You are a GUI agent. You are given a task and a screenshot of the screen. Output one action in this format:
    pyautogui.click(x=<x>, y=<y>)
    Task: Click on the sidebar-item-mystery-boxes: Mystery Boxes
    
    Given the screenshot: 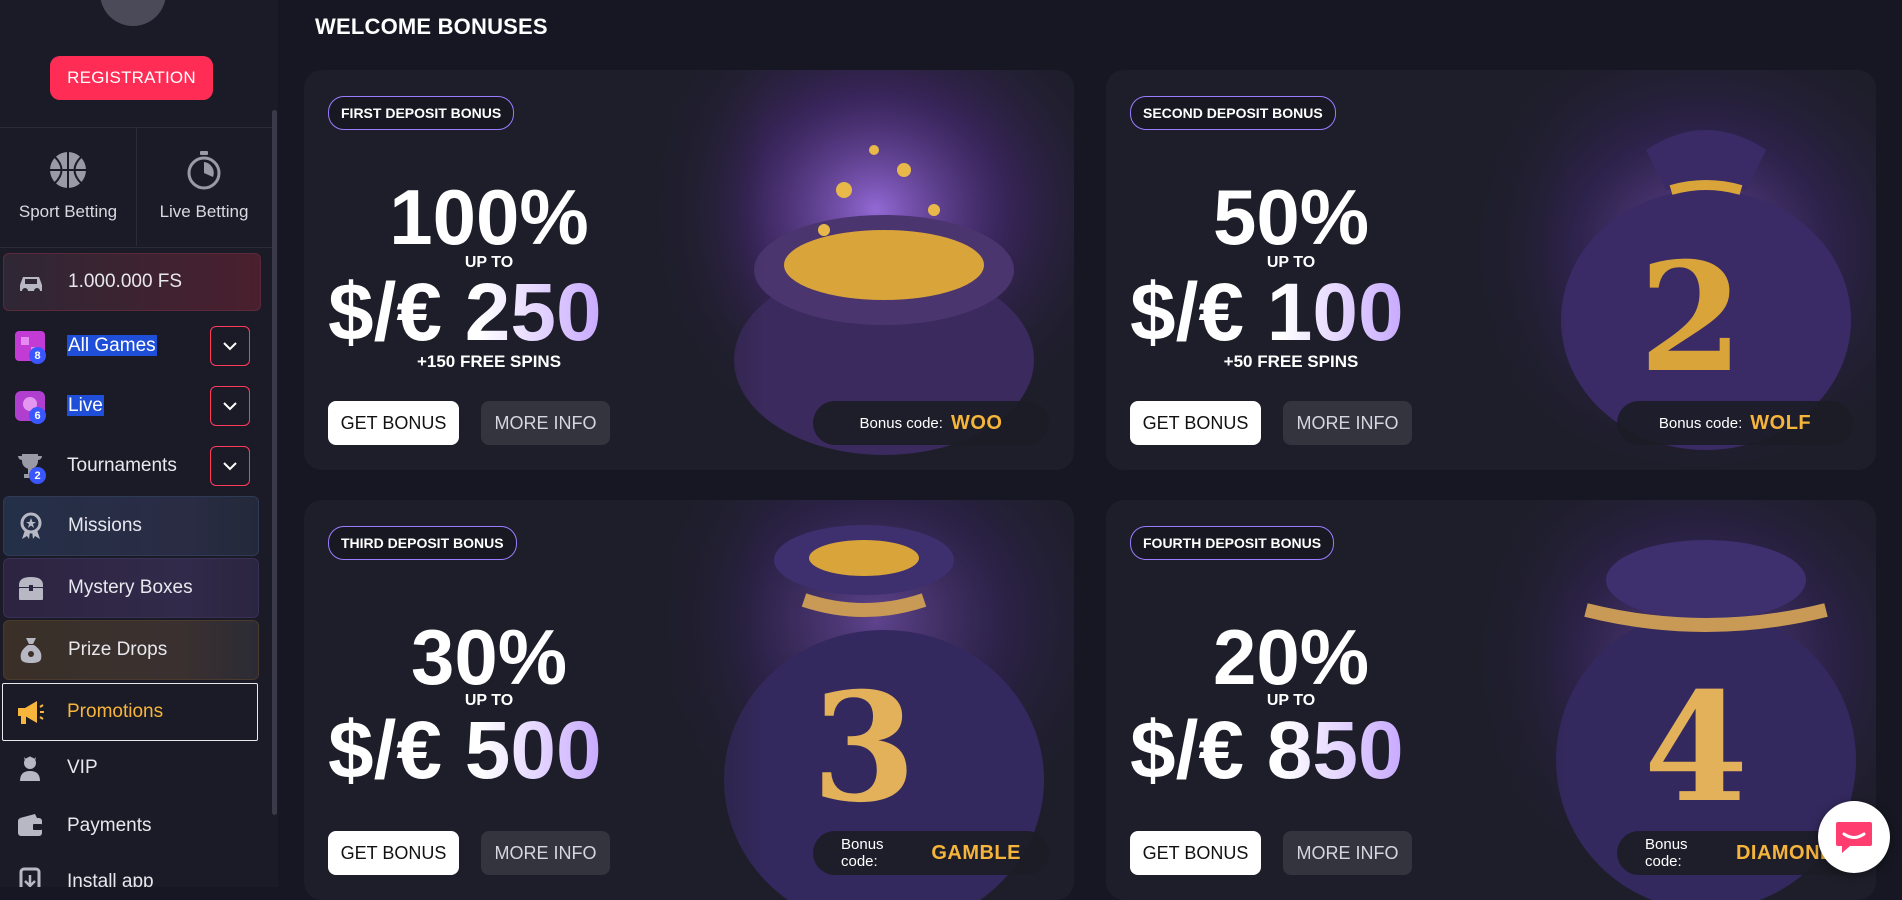 What is the action you would take?
    pyautogui.click(x=131, y=588)
    